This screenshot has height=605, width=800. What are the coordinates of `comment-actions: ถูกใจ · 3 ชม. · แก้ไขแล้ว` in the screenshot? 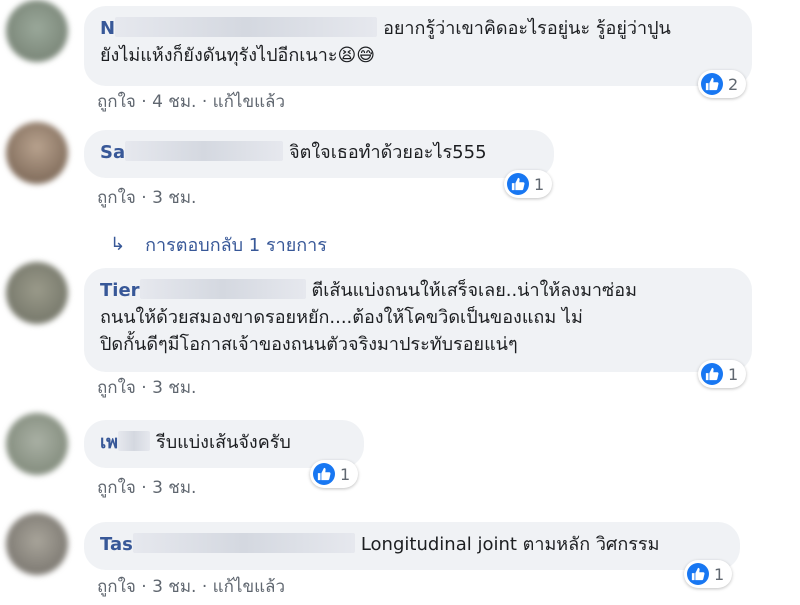 It's located at (191, 586).